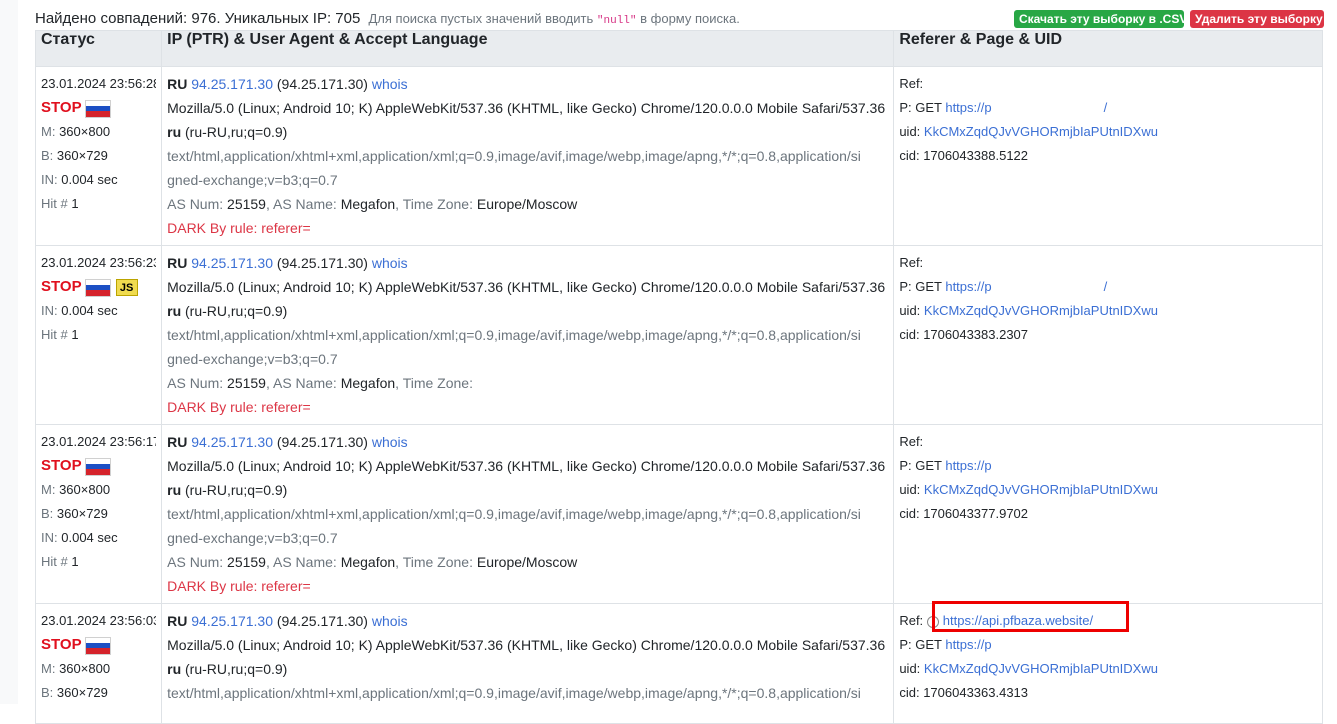 The width and height of the screenshot is (1337, 724). Describe the element at coordinates (1257, 19) in the screenshot. I see `delete-selection-button: Удалить эту выборку` at that location.